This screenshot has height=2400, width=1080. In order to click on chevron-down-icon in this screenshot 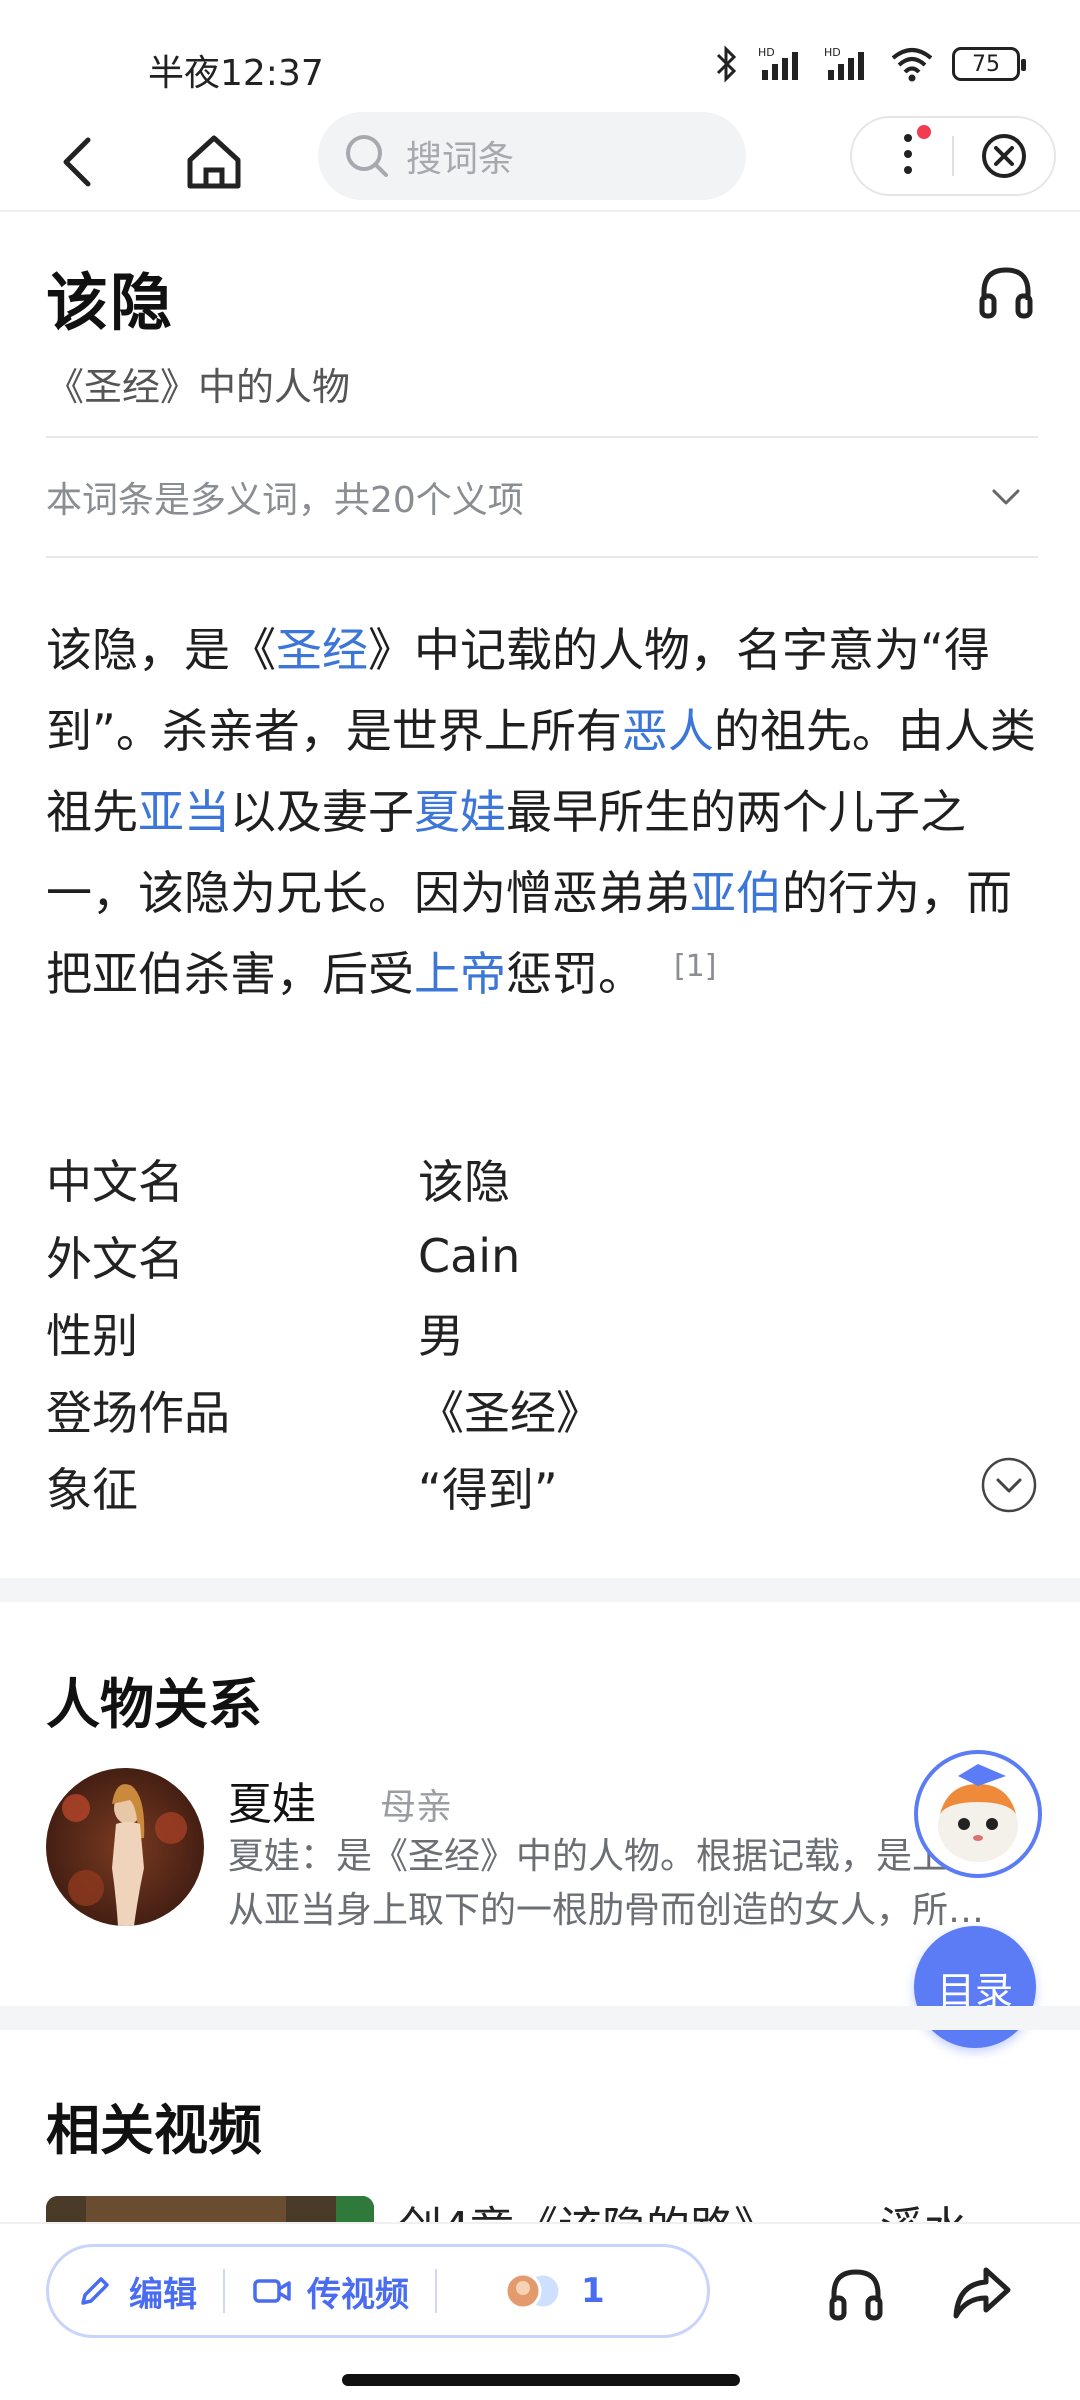, I will do `click(1006, 497)`.